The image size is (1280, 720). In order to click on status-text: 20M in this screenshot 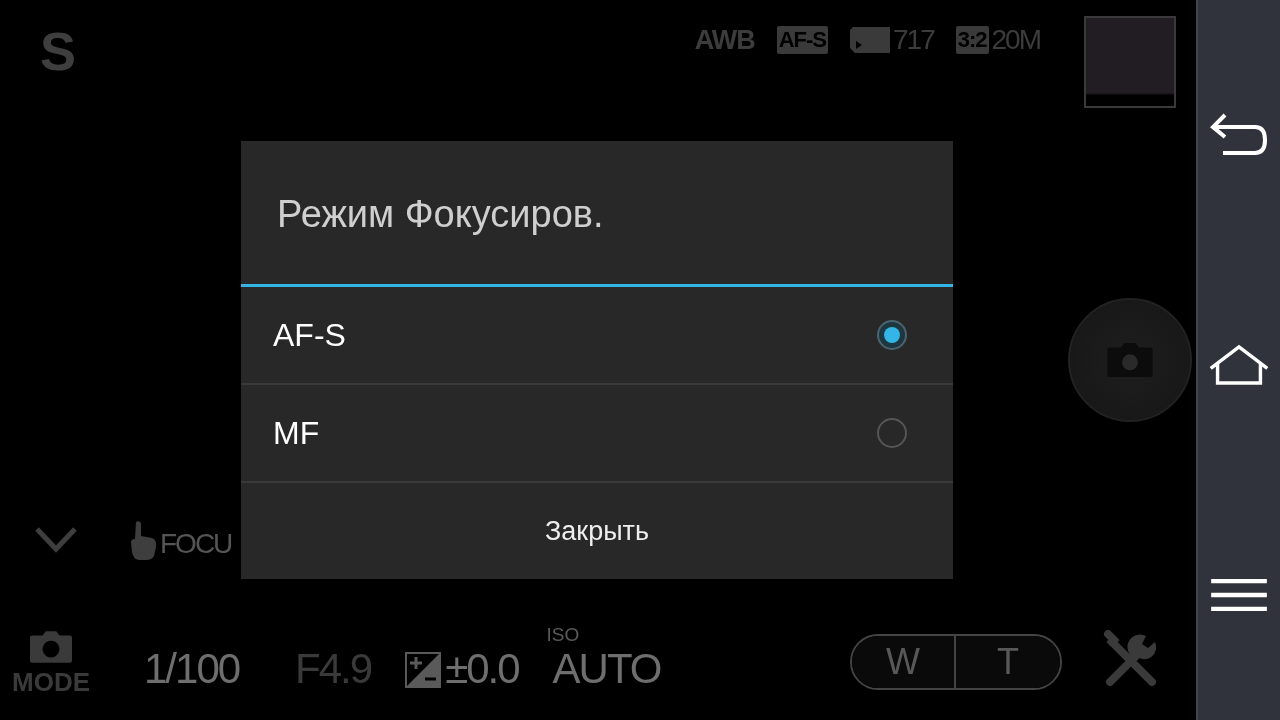, I will do `click(1015, 40)`.